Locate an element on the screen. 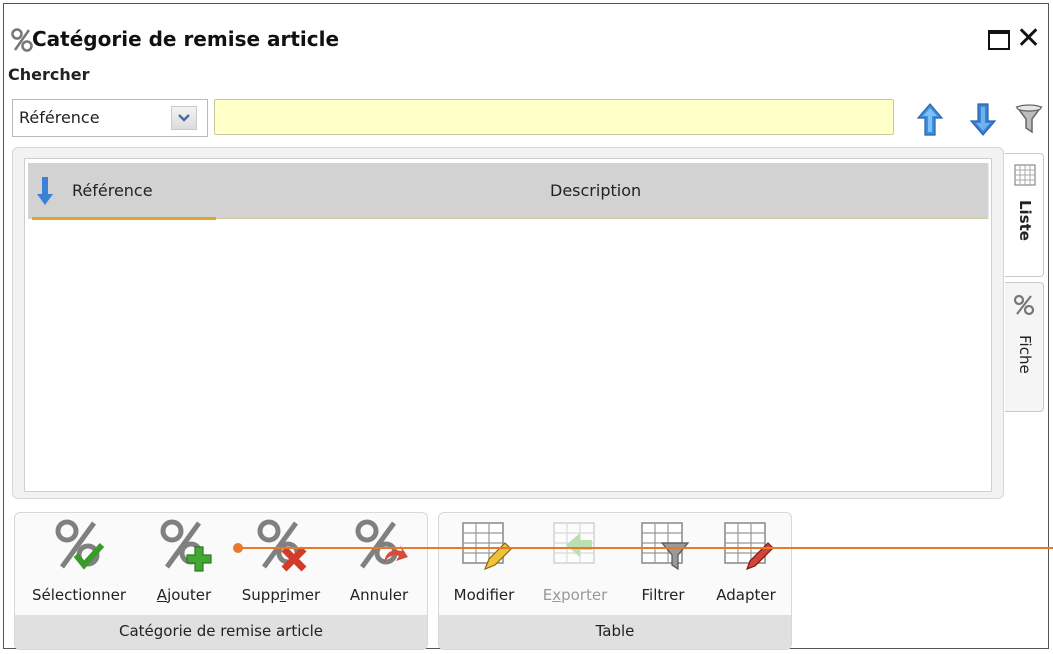 Image resolution: width=1053 pixels, height=654 pixels. accelerator-key: r is located at coordinates (283, 595).